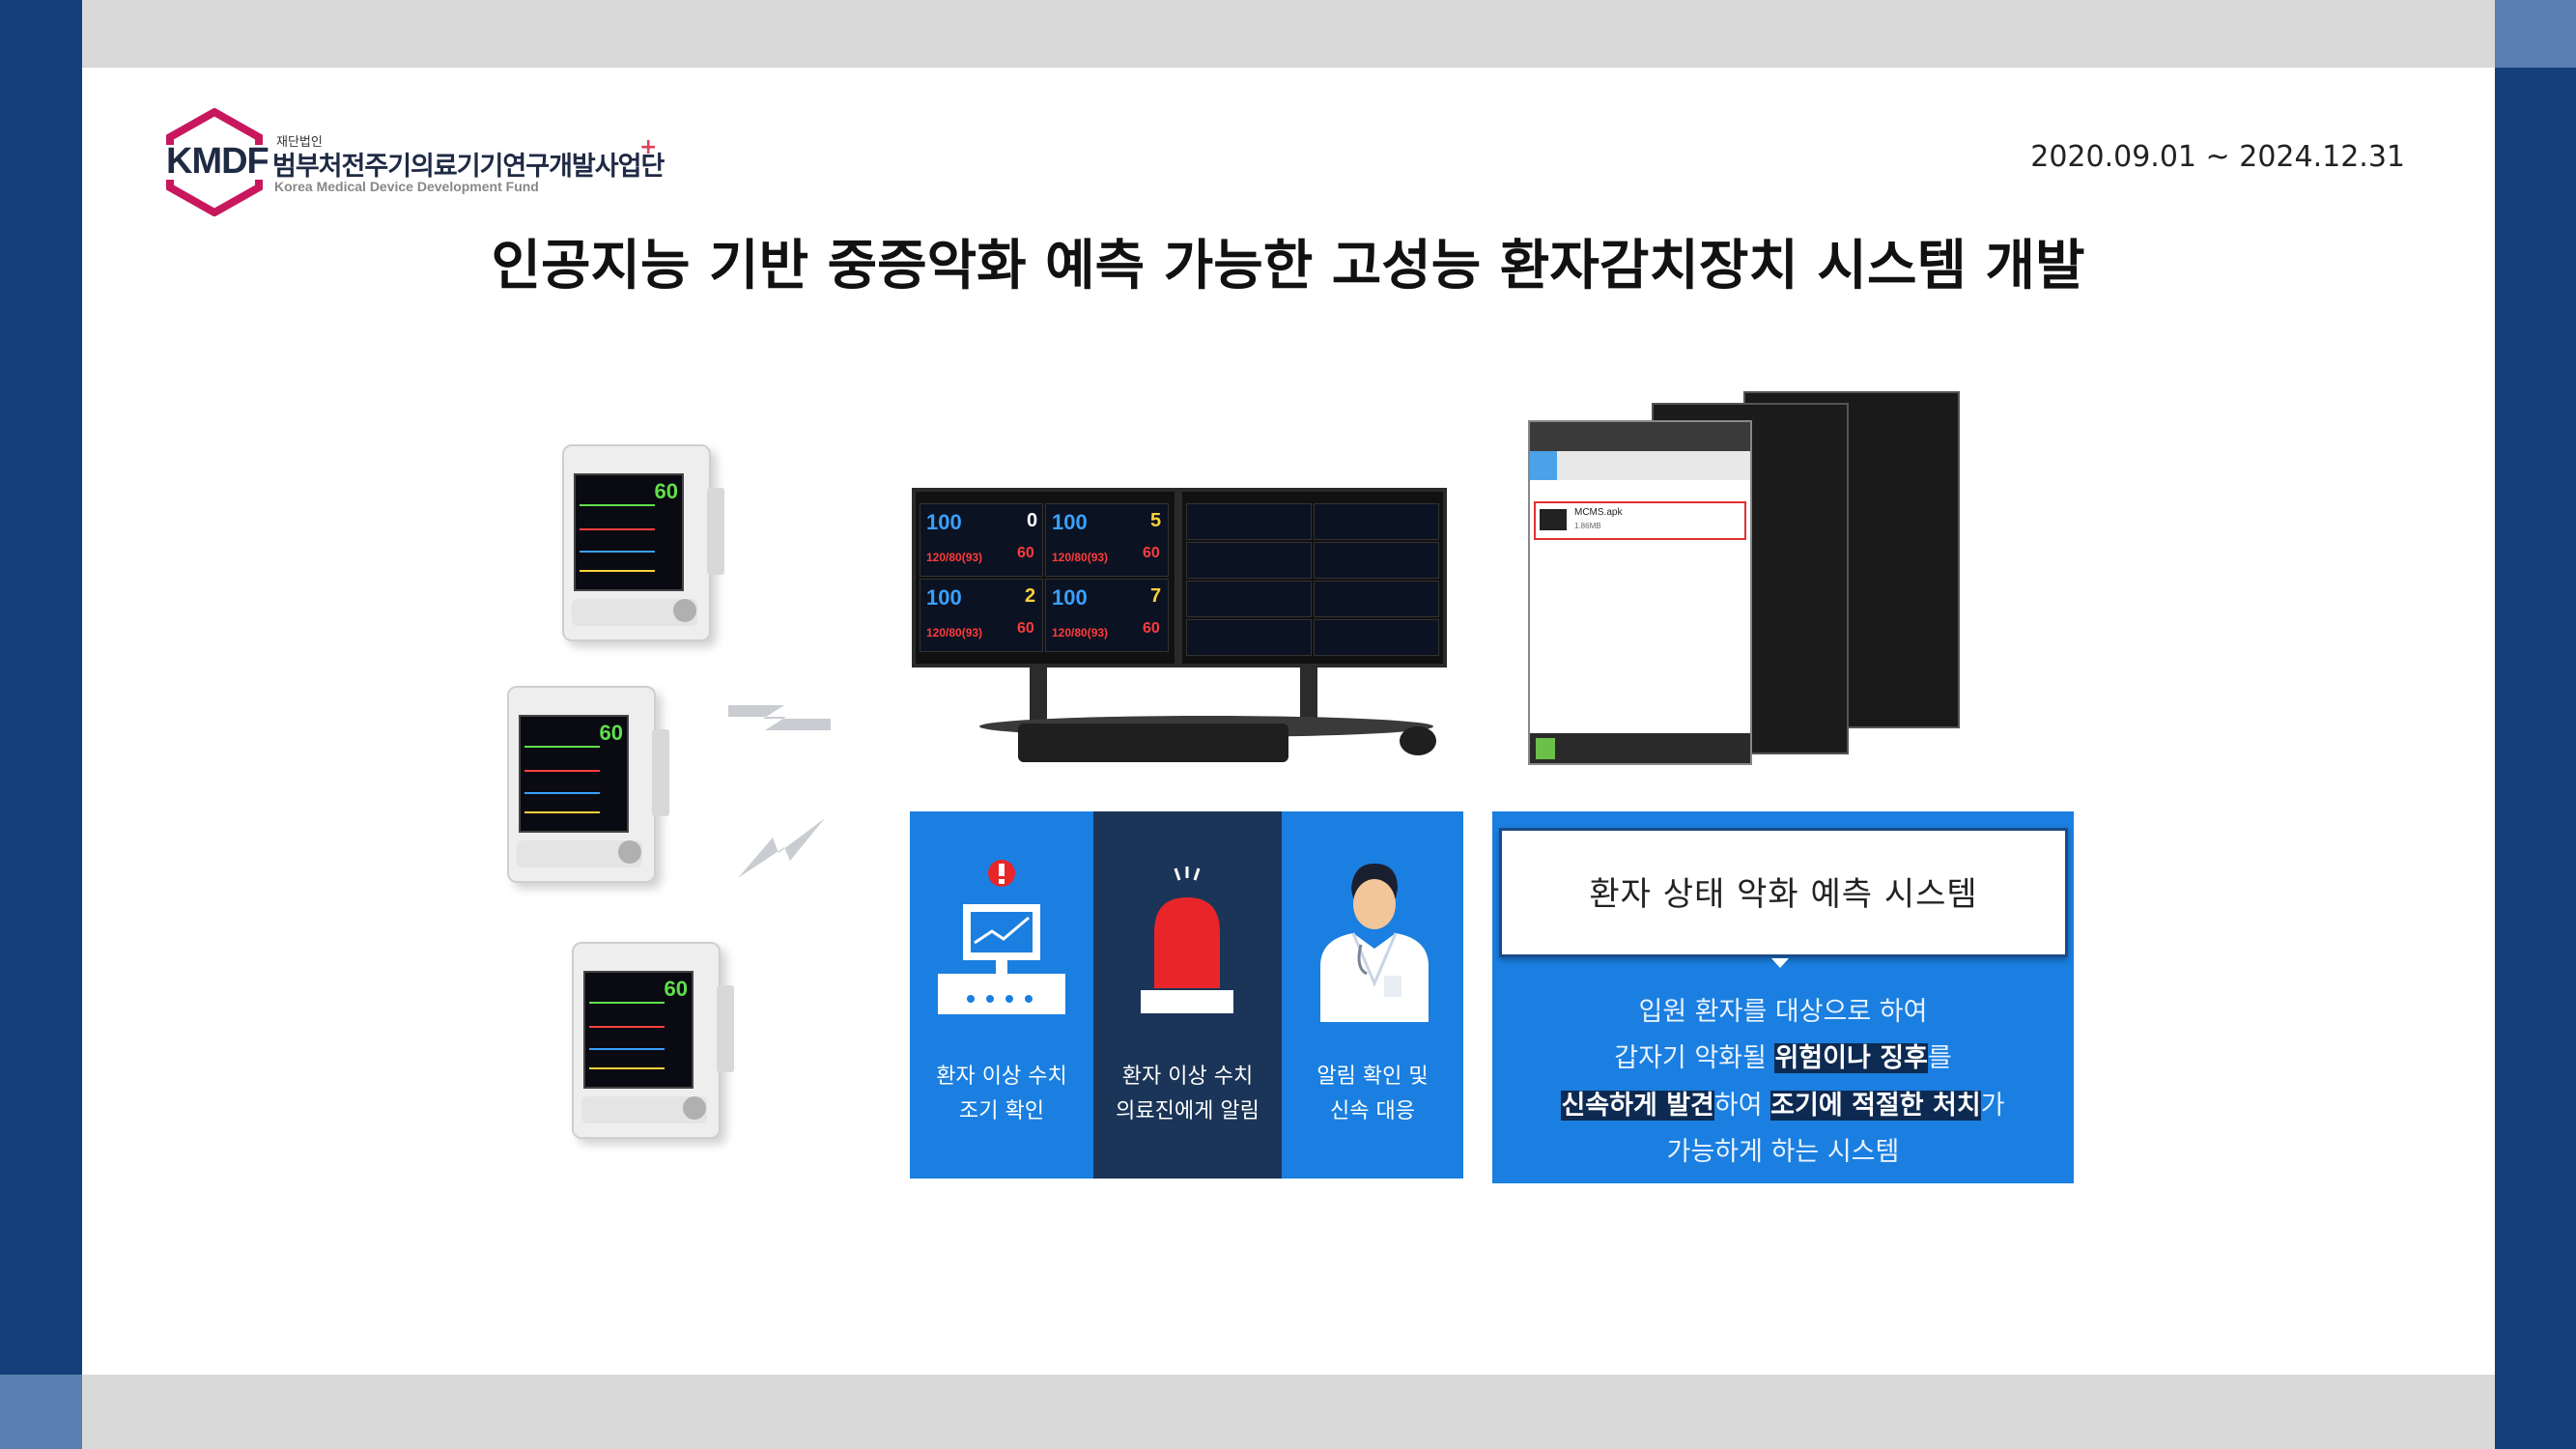 The height and width of the screenshot is (1449, 2576). I want to click on prediction-title-box: 환자 상태 악화 예측 시스템, so click(1783, 892).